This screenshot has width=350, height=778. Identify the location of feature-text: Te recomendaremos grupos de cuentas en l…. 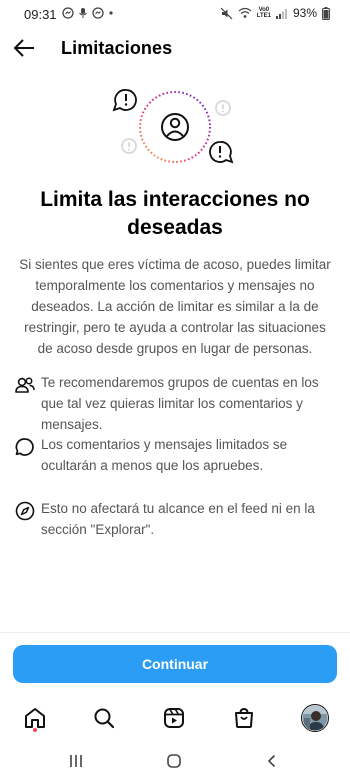
(180, 403).